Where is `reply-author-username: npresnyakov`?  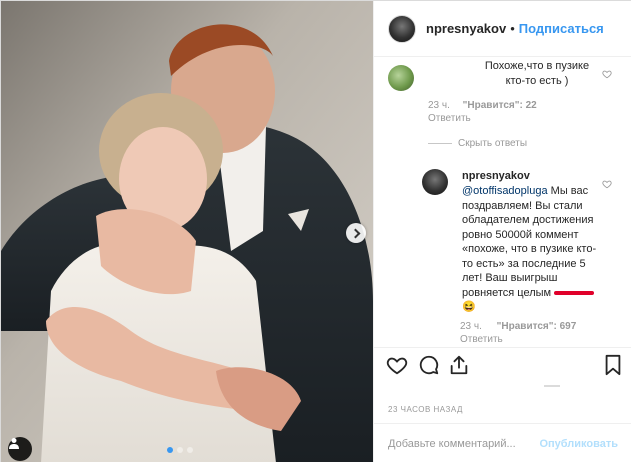
reply-author-username: npresnyakov is located at coordinates (496, 176).